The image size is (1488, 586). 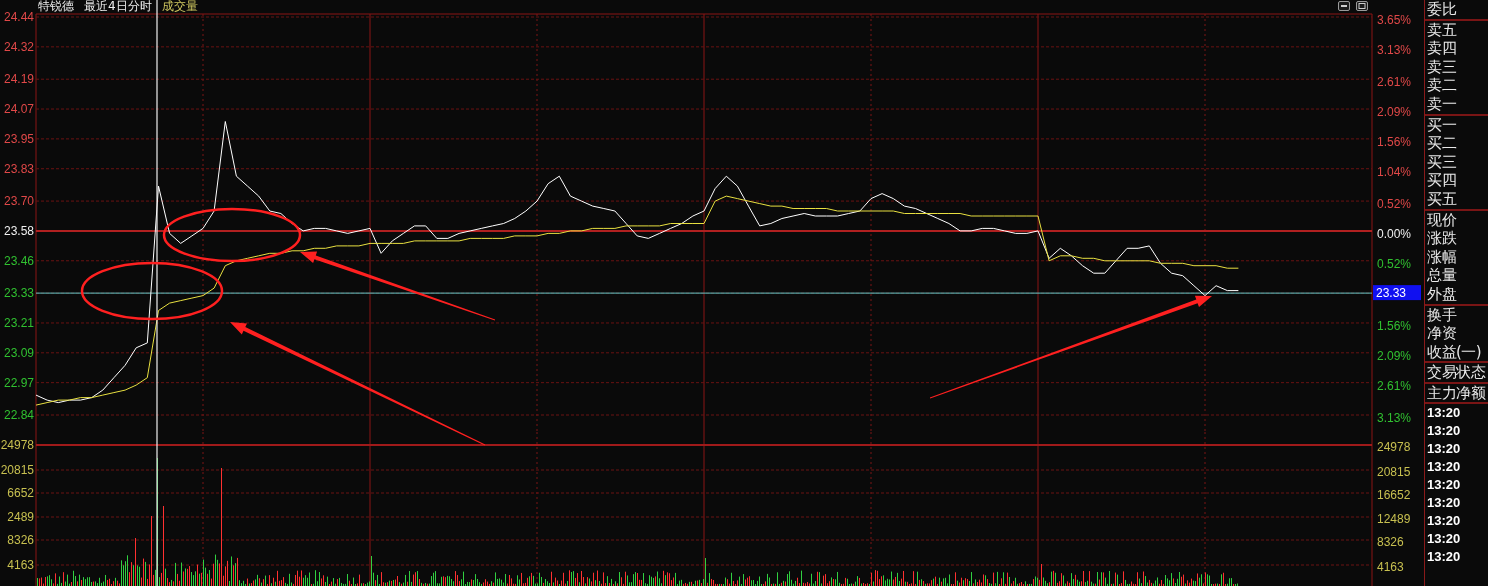 What do you see at coordinates (1442, 67) in the screenshot?
I see `quote-label: 卖三` at bounding box center [1442, 67].